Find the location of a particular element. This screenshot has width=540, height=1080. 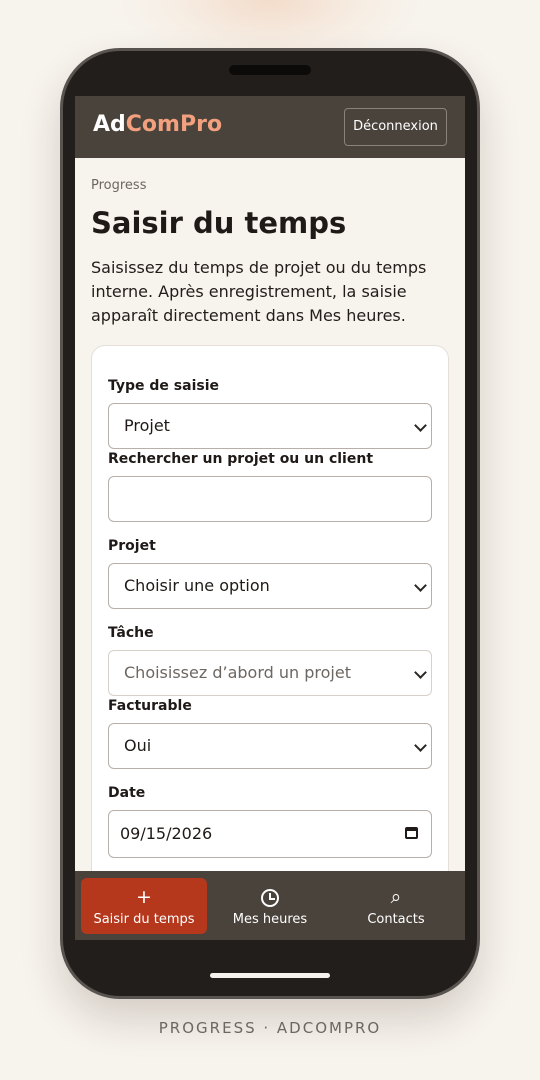

bottom-navigation: + Saisir du temps Mes heures ⌕ Contacts is located at coordinates (270, 905).